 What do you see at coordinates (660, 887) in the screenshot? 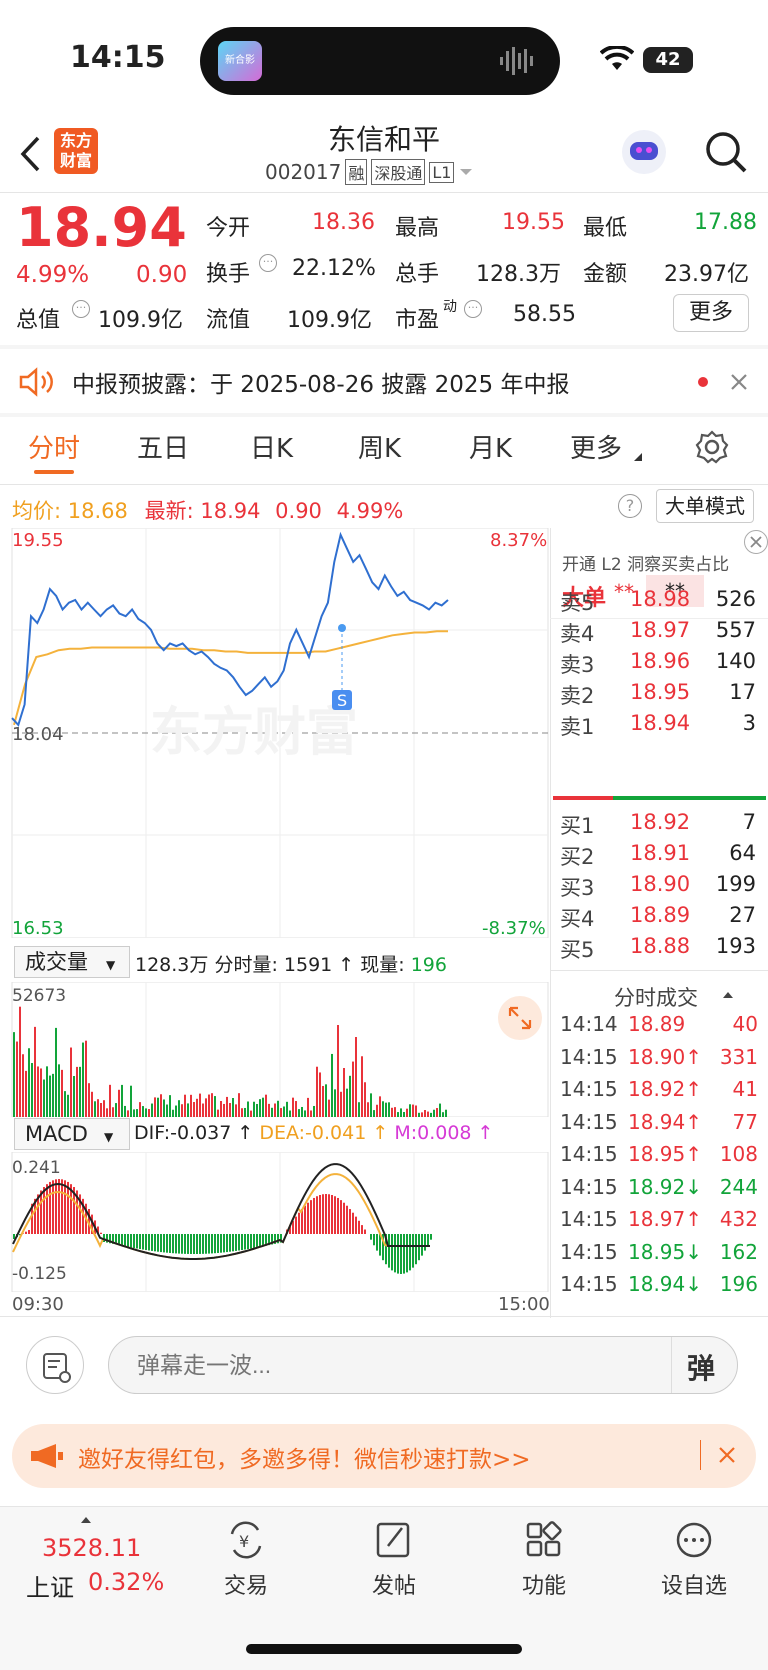
I see `bid-row: 买3 18.90 199` at bounding box center [660, 887].